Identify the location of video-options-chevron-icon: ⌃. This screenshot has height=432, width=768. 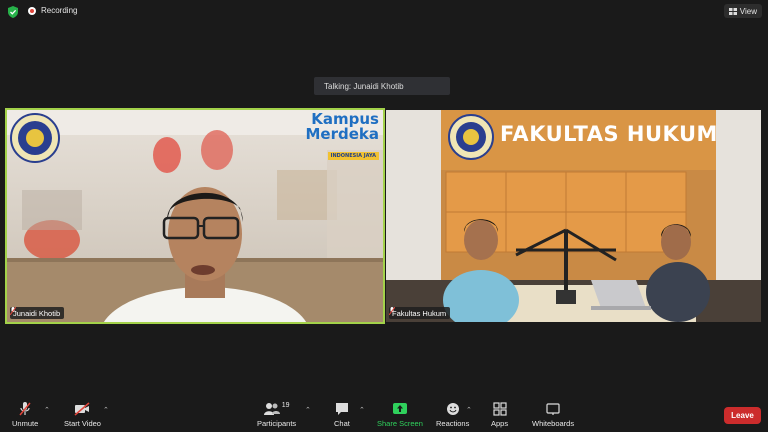
(106, 410).